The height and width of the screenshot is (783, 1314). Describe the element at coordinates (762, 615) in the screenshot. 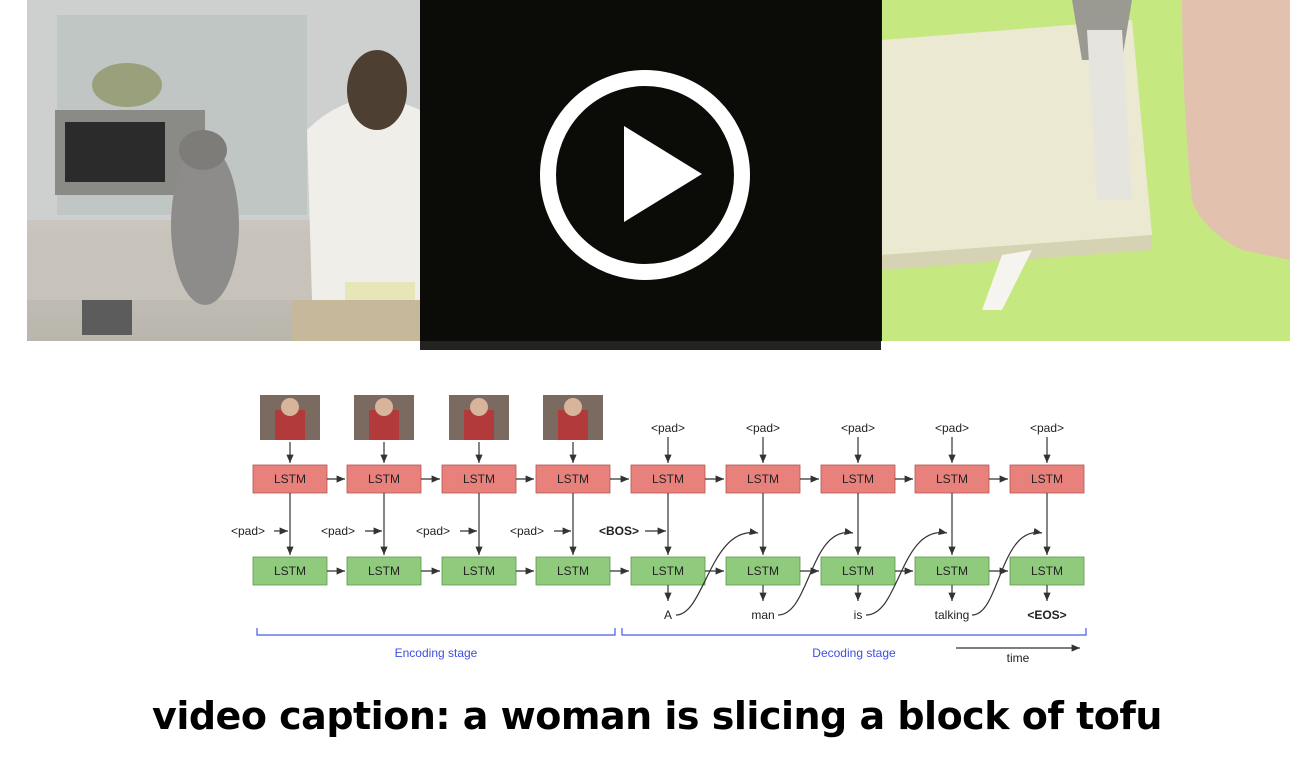

I see `output-word: man` at that location.